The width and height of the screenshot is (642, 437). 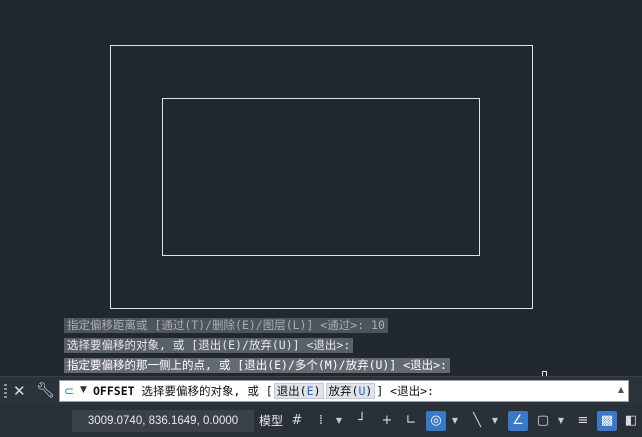 I want to click on lineweight-icon: ≡, so click(x=583, y=421).